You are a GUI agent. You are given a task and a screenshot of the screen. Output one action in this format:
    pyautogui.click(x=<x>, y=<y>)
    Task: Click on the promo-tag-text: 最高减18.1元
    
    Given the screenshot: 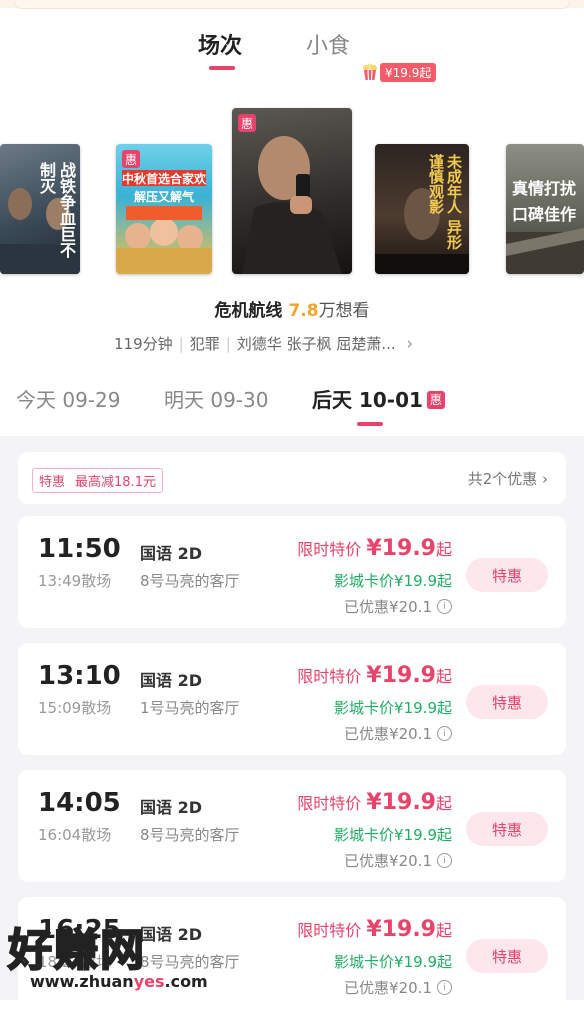 What is the action you would take?
    pyautogui.click(x=115, y=482)
    